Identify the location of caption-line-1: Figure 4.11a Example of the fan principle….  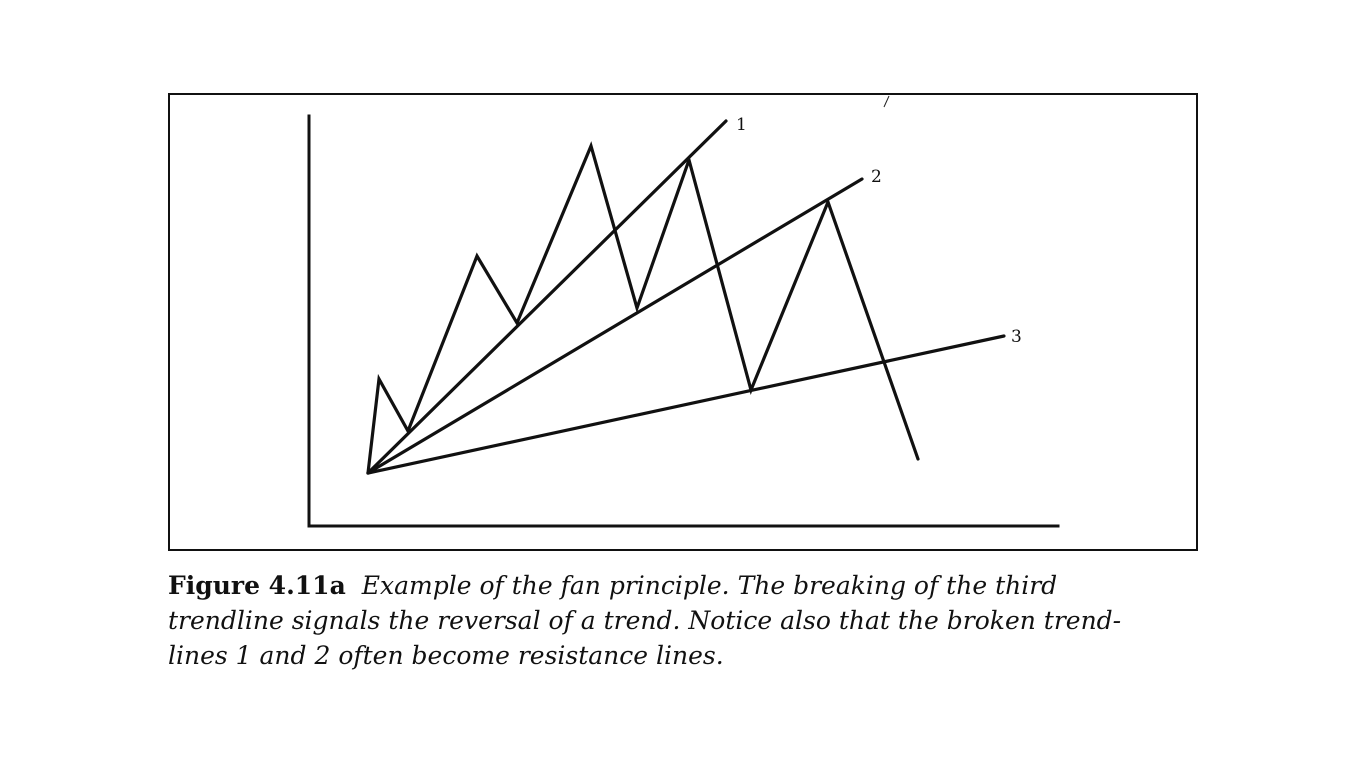
(668, 585).